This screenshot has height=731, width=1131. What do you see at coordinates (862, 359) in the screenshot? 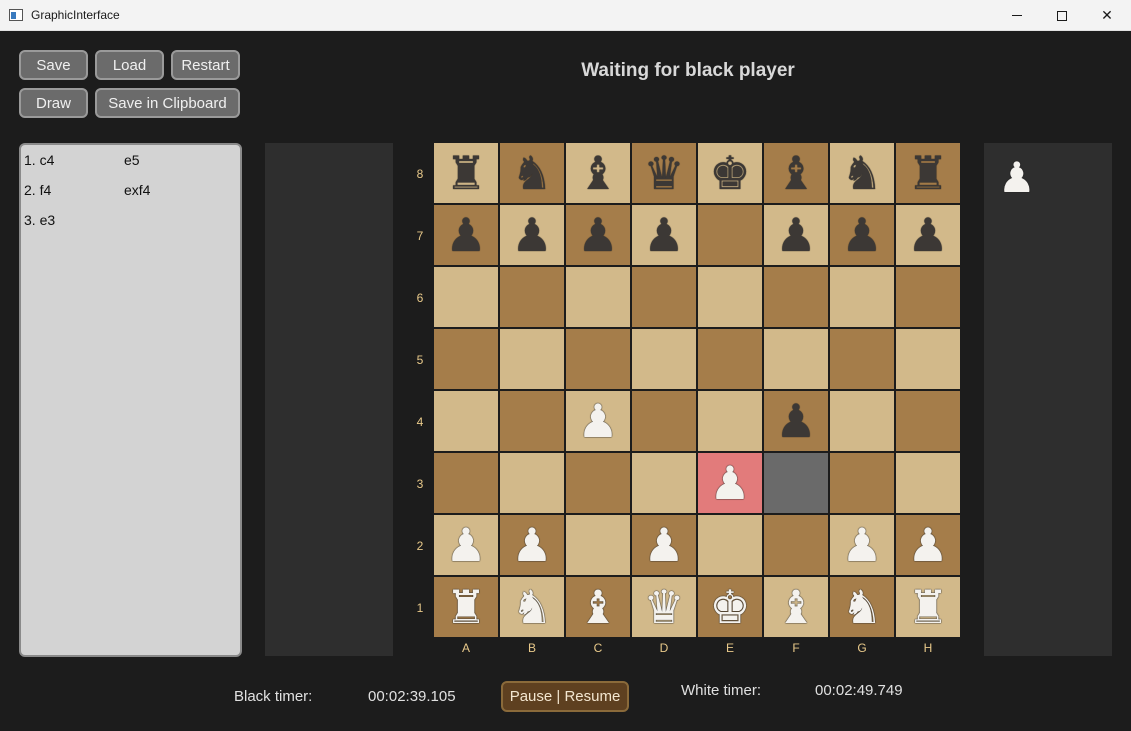
I see `square-g5` at bounding box center [862, 359].